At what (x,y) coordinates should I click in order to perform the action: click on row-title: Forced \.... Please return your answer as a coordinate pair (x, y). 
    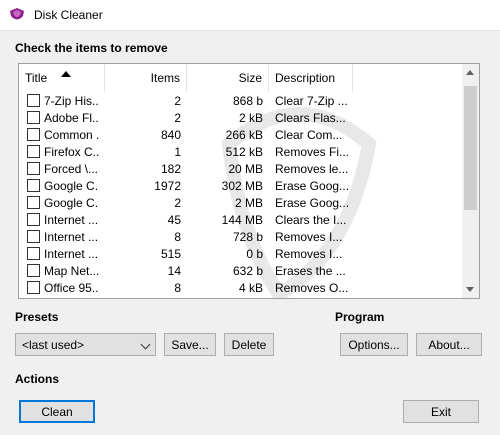
    Looking at the image, I should click on (71, 168).